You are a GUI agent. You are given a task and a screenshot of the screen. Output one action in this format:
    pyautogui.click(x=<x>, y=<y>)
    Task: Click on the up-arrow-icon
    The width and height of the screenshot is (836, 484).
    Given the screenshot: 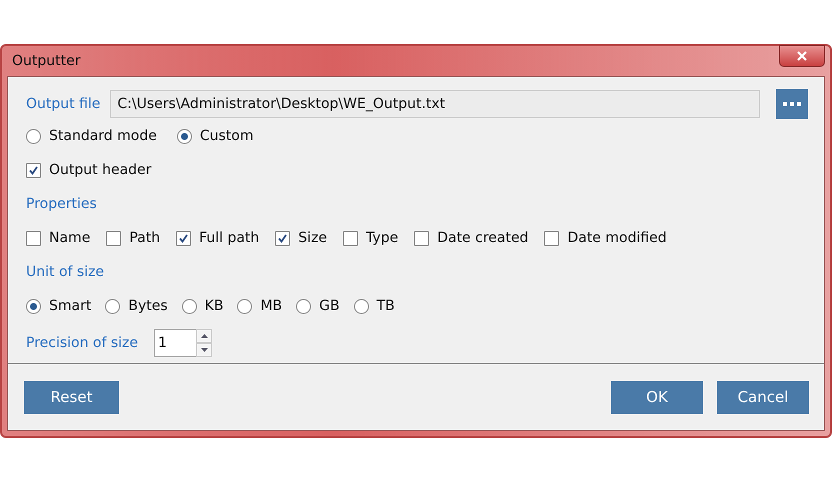 What is the action you would take?
    pyautogui.click(x=204, y=336)
    